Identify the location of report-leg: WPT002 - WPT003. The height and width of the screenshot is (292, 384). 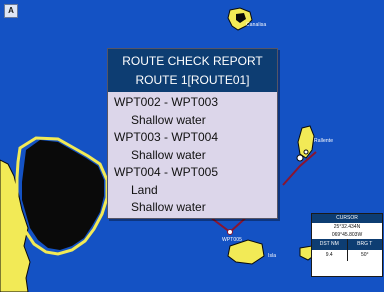
(166, 102).